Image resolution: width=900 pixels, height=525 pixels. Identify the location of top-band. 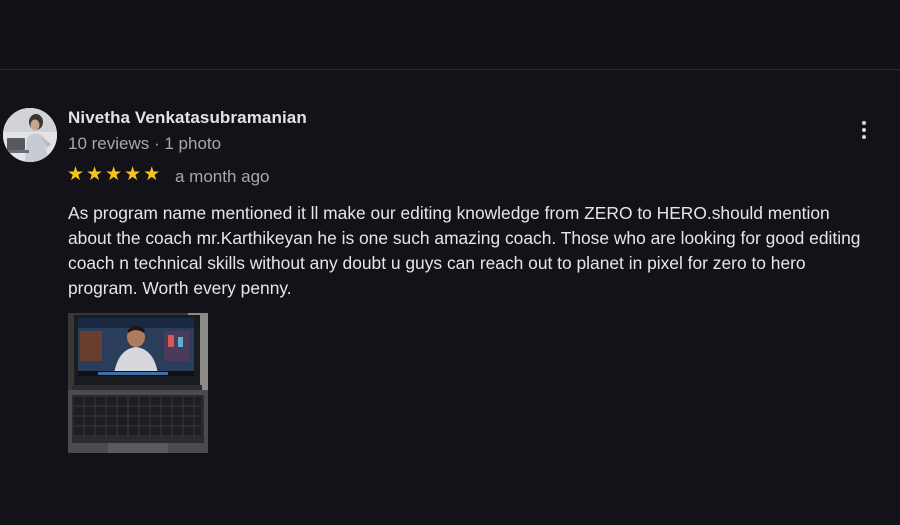
(450, 34).